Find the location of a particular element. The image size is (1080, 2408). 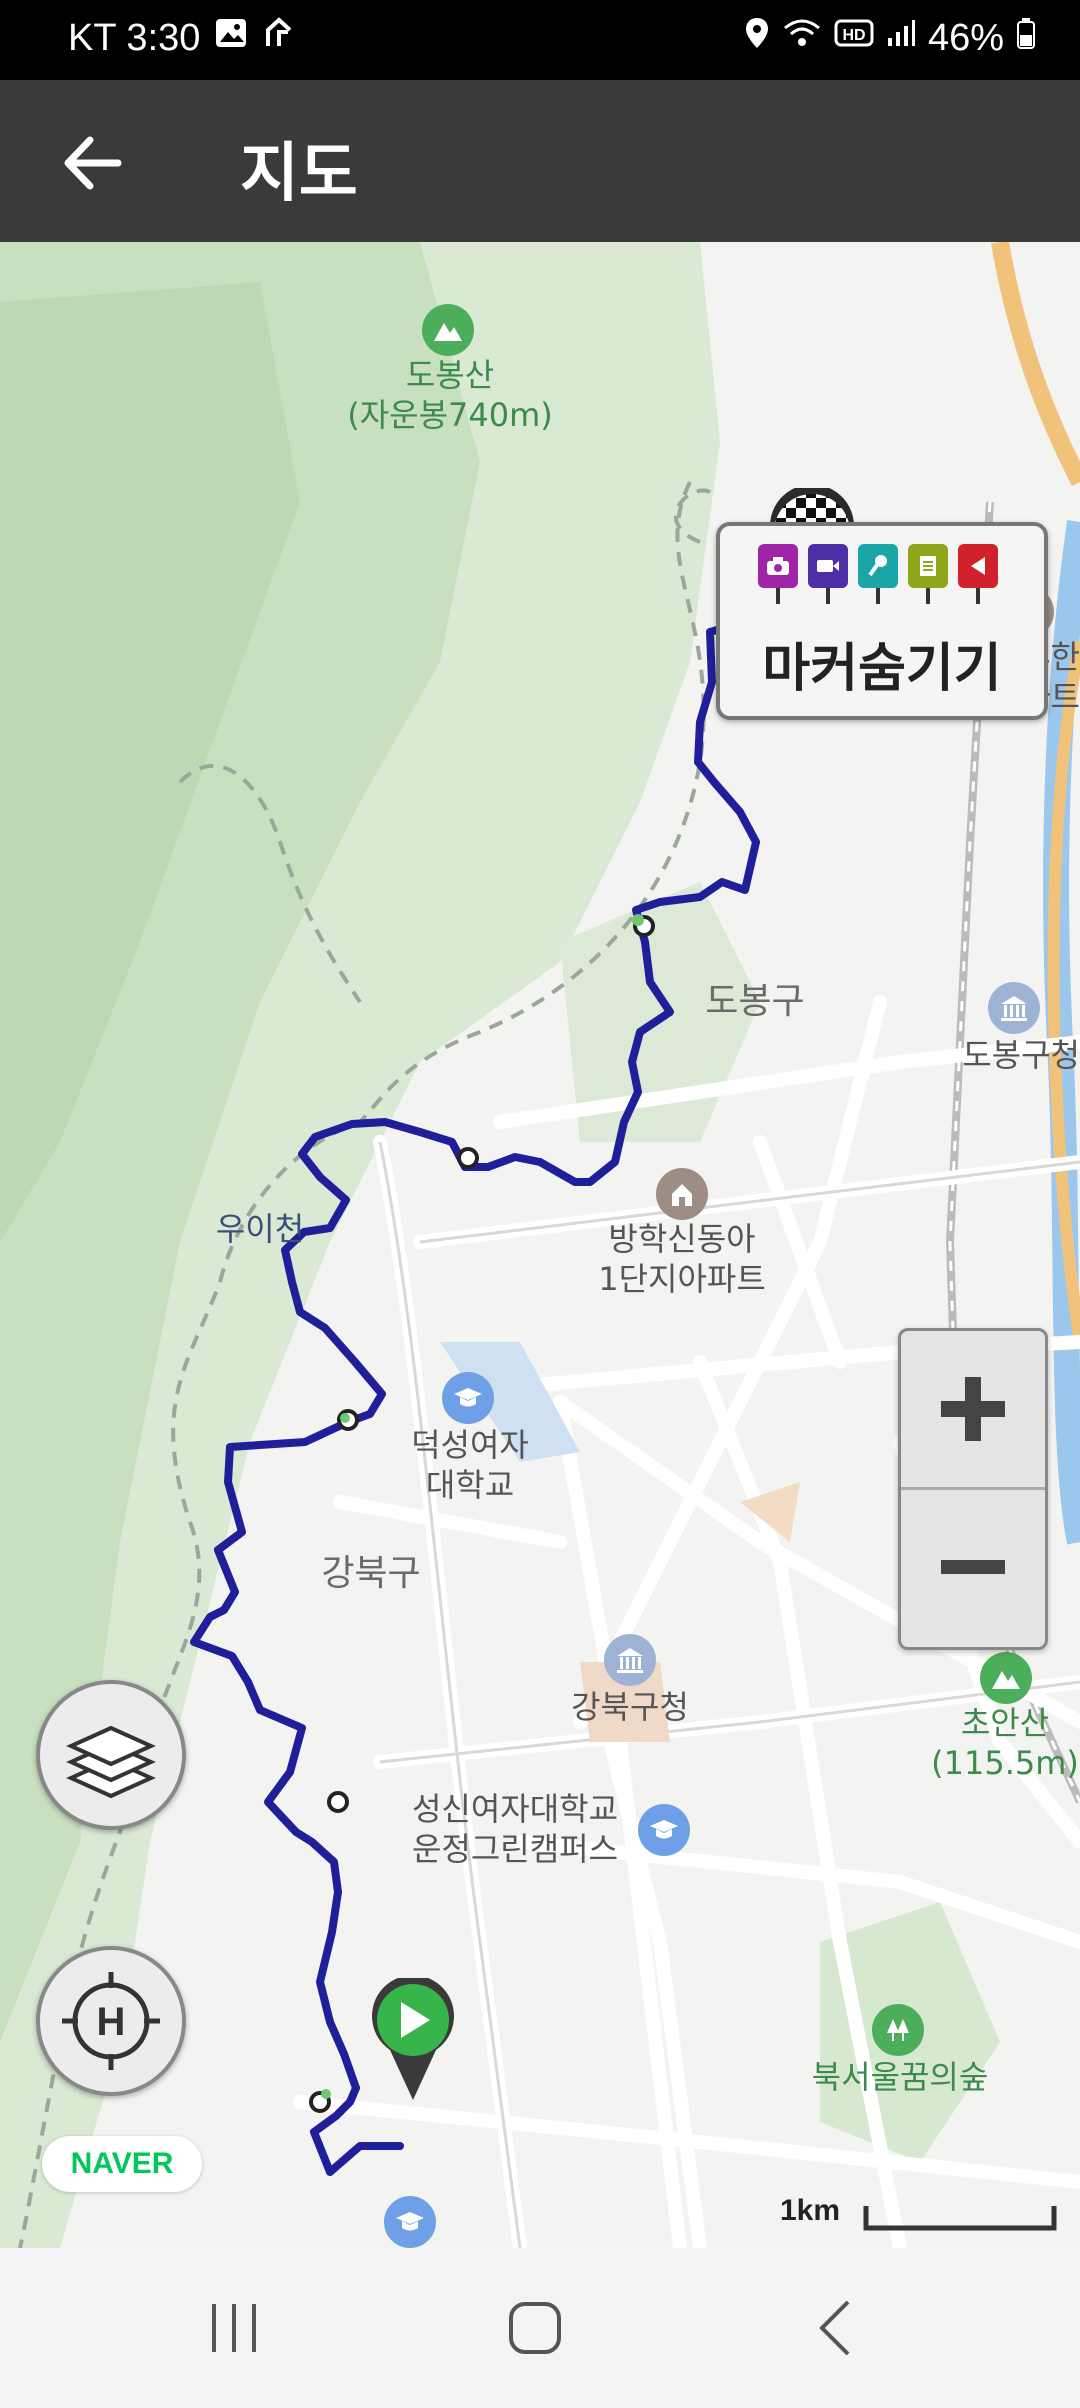

wifi-icon is located at coordinates (802, 38).